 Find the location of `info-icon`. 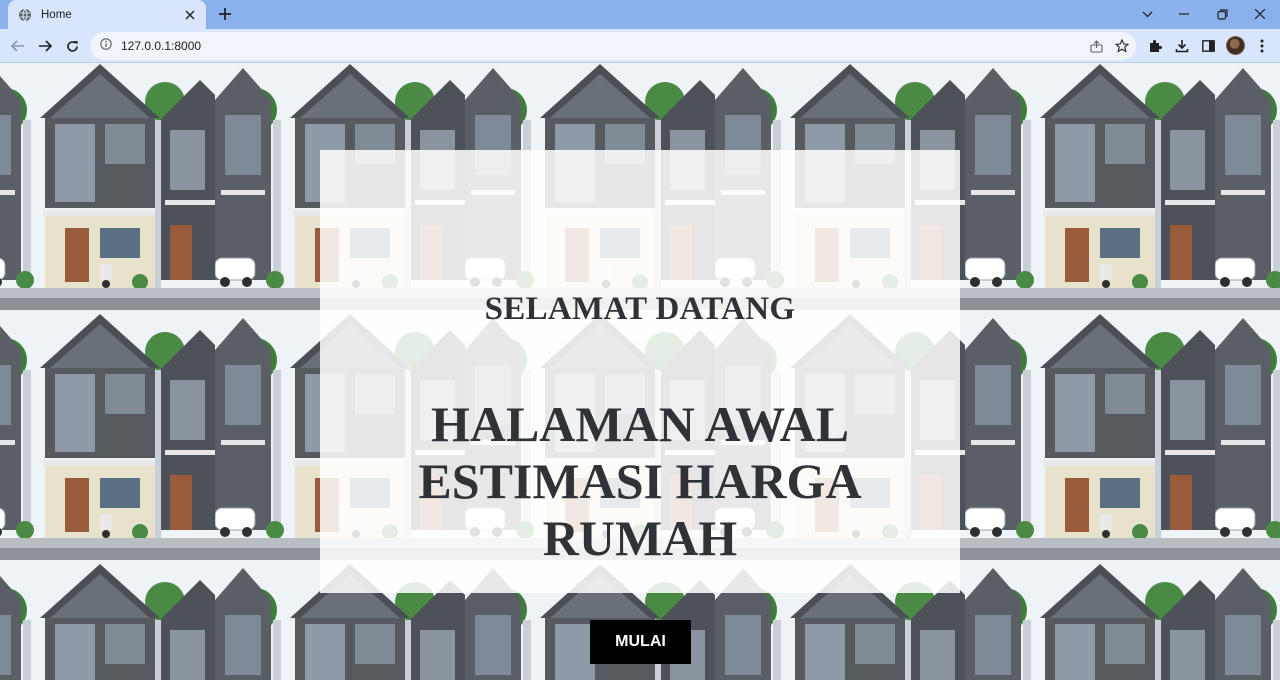

info-icon is located at coordinates (106, 46).